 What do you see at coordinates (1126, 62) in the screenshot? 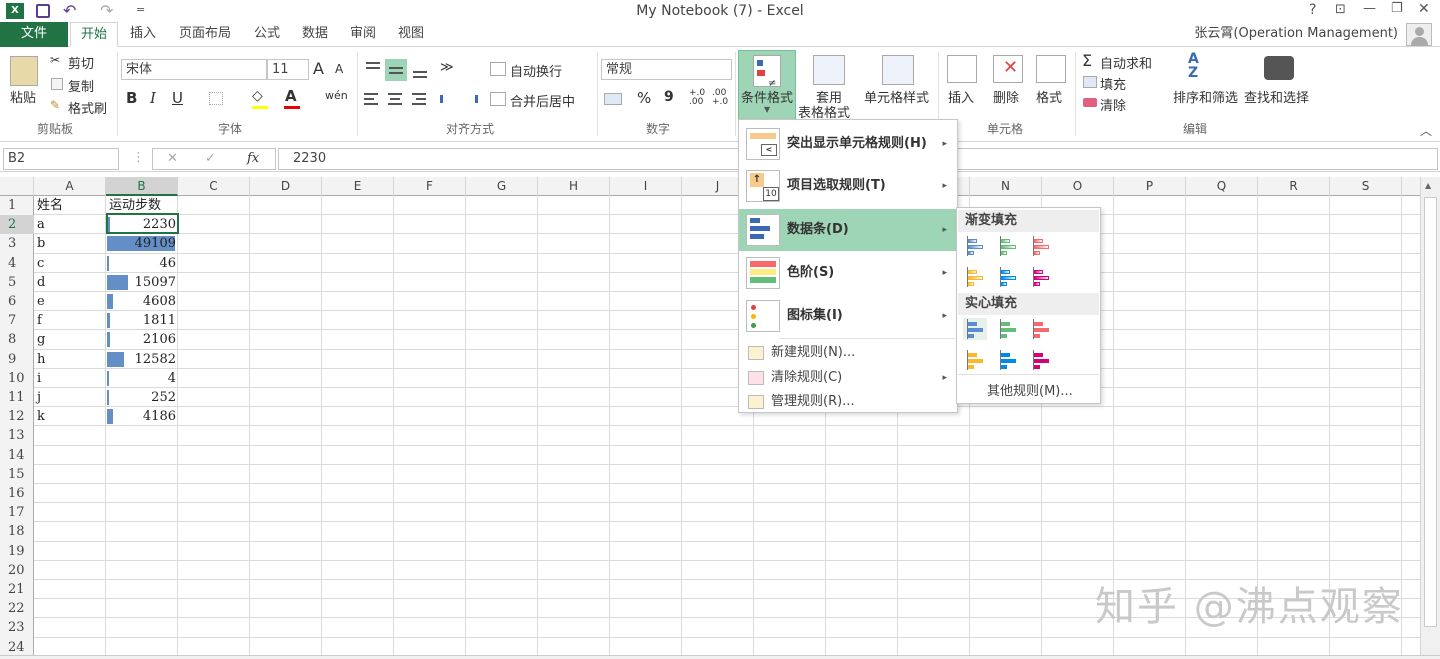
I see `autosum-button: 自动求和` at bounding box center [1126, 62].